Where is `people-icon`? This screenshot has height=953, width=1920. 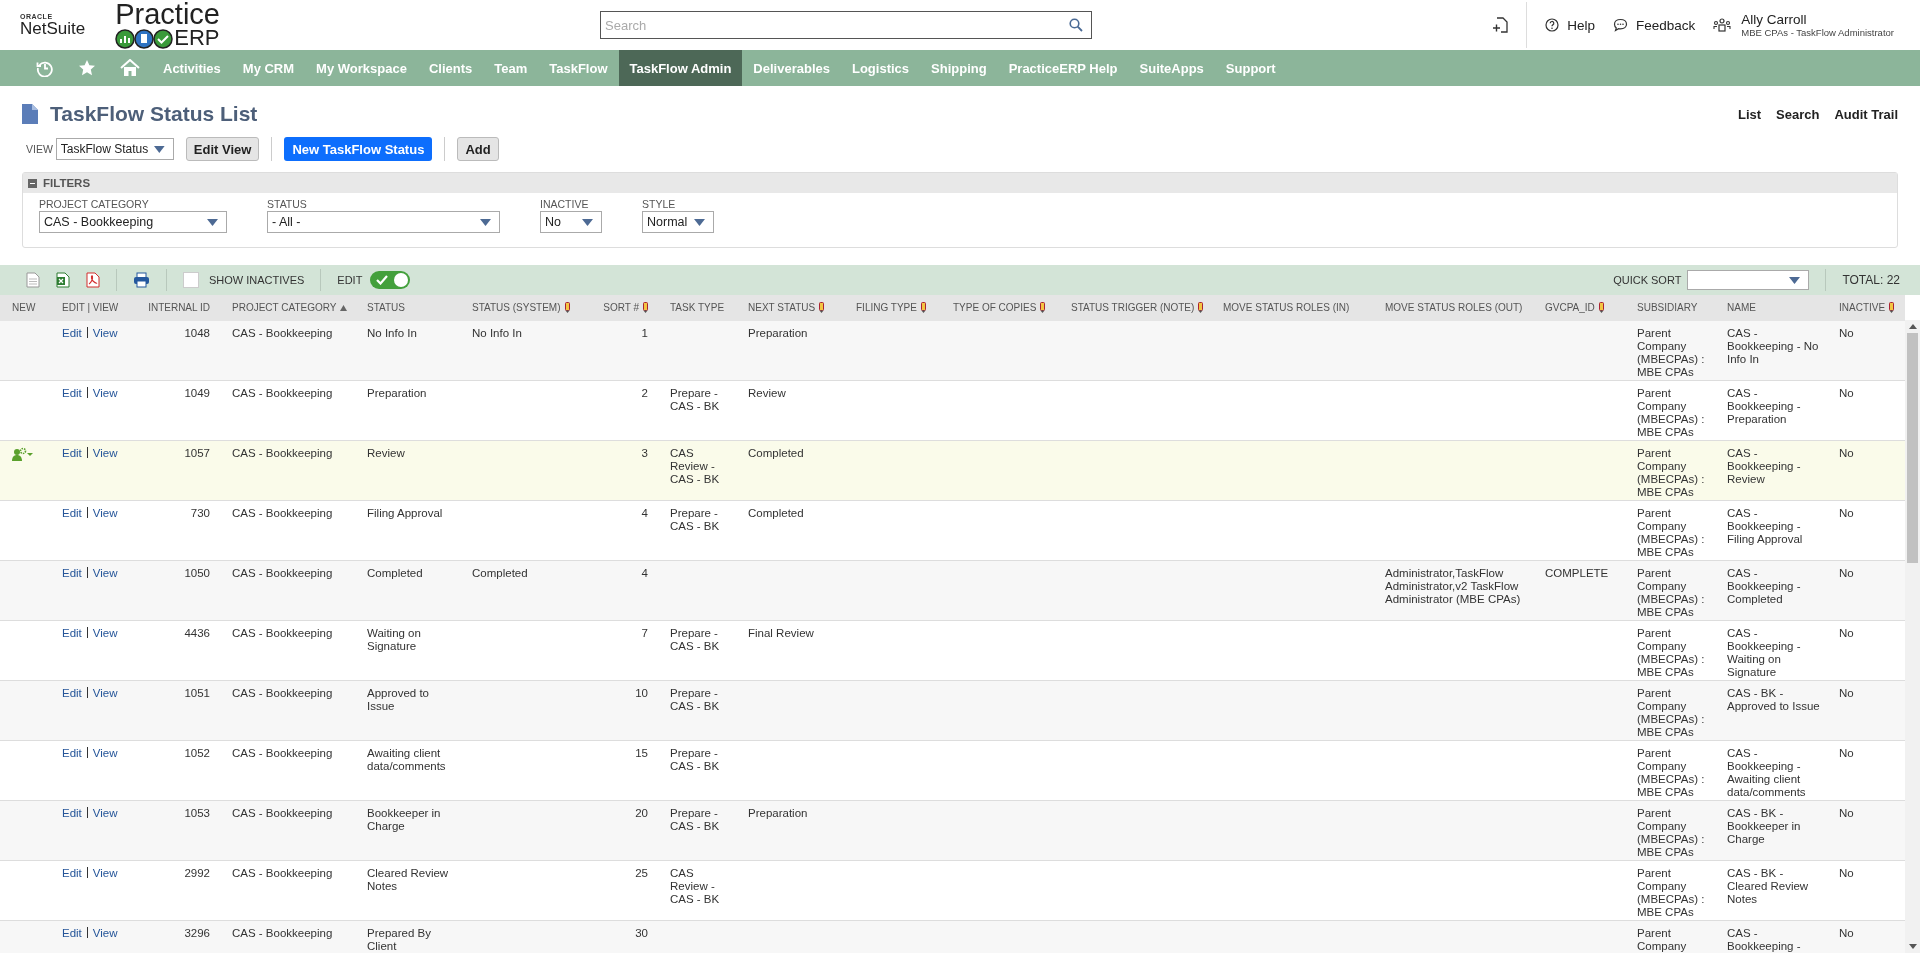 people-icon is located at coordinates (1722, 25).